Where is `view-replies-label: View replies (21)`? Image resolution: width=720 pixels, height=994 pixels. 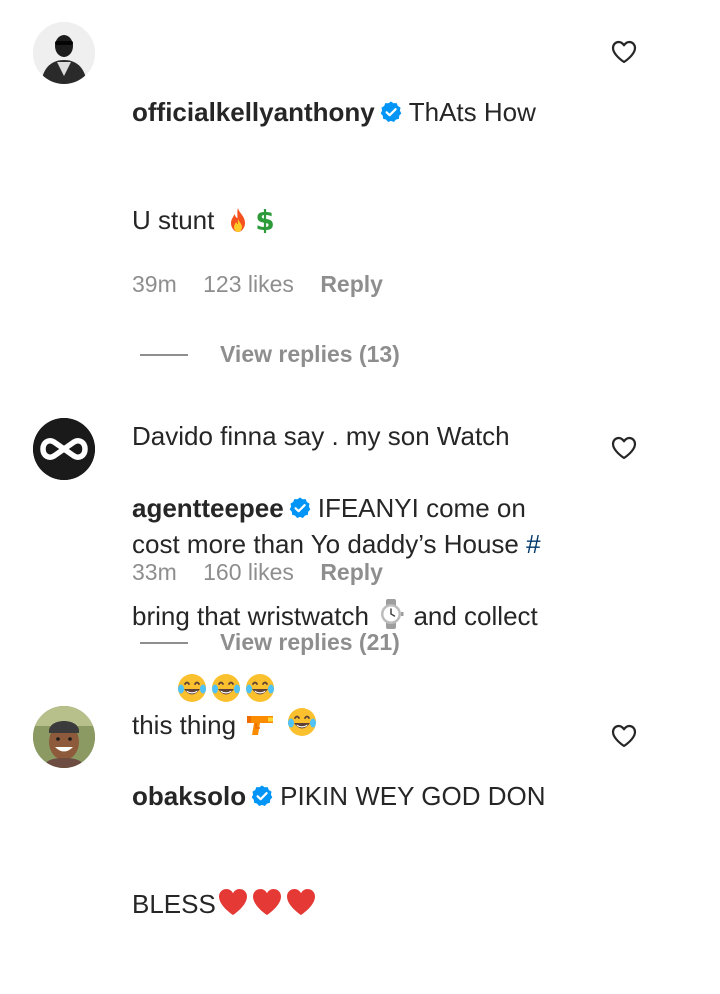
view-replies-label: View replies (21) is located at coordinates (310, 642).